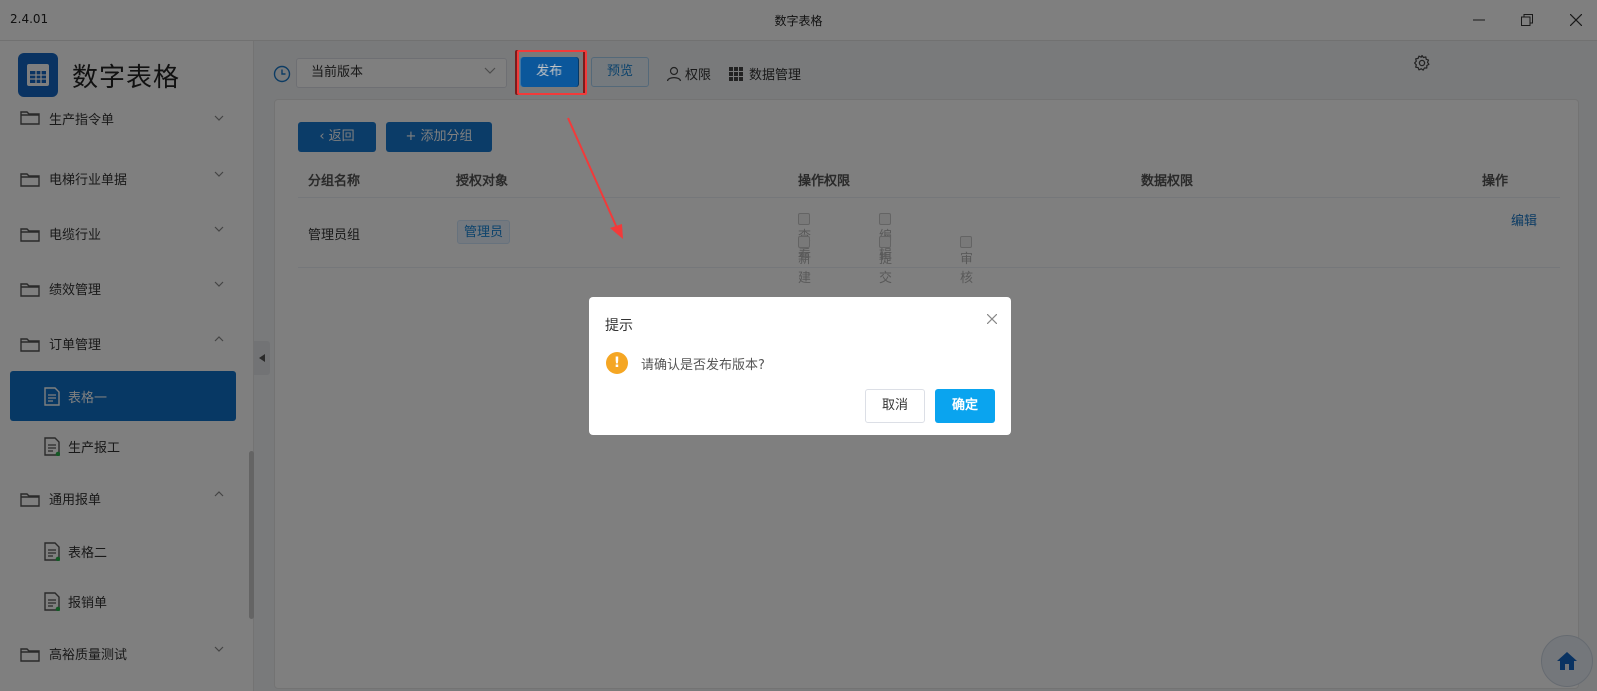 The height and width of the screenshot is (691, 1597). I want to click on confirm-button: 确定, so click(965, 406).